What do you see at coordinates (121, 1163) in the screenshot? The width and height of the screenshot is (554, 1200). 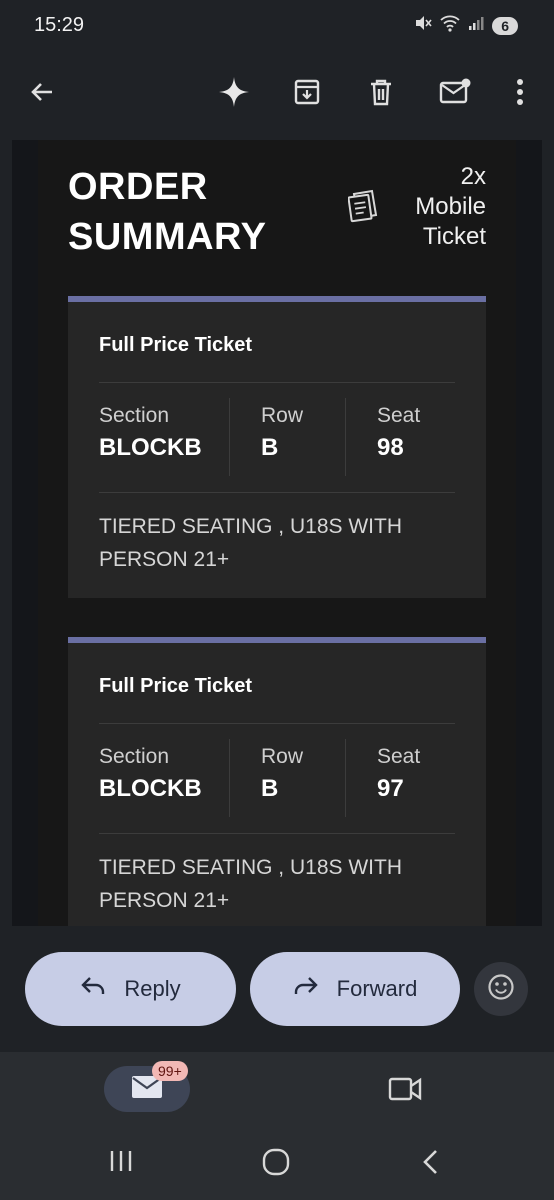 I see `recent-apps-icon` at bounding box center [121, 1163].